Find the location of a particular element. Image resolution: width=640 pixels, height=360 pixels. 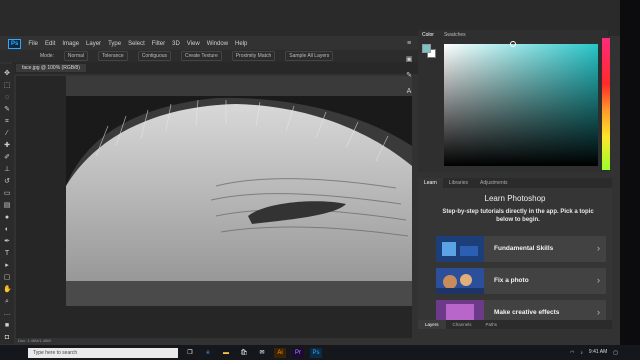

fundamental-skills-thumbnail is located at coordinates (460, 249).